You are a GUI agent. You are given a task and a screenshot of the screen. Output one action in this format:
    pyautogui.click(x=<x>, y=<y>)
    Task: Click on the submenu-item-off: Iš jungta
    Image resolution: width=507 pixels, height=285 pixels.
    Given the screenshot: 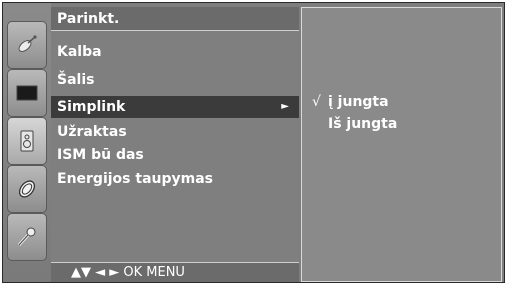 What is the action you would take?
    pyautogui.click(x=404, y=124)
    